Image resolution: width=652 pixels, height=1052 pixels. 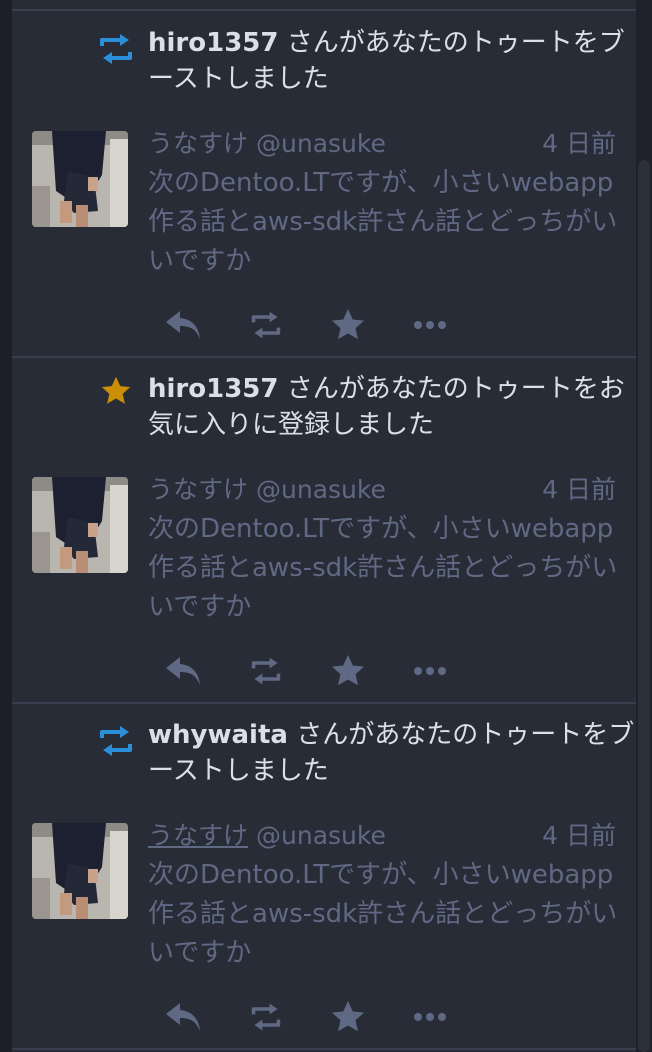 What do you see at coordinates (392, 753) in the screenshot?
I see `notification-message: whywaita さんがあなたのトゥートをブーストしました` at bounding box center [392, 753].